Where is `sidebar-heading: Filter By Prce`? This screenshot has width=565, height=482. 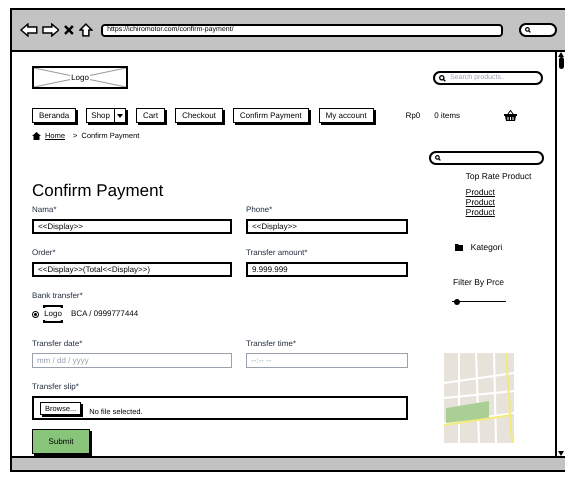
sidebar-heading: Filter By Prce is located at coordinates (478, 282).